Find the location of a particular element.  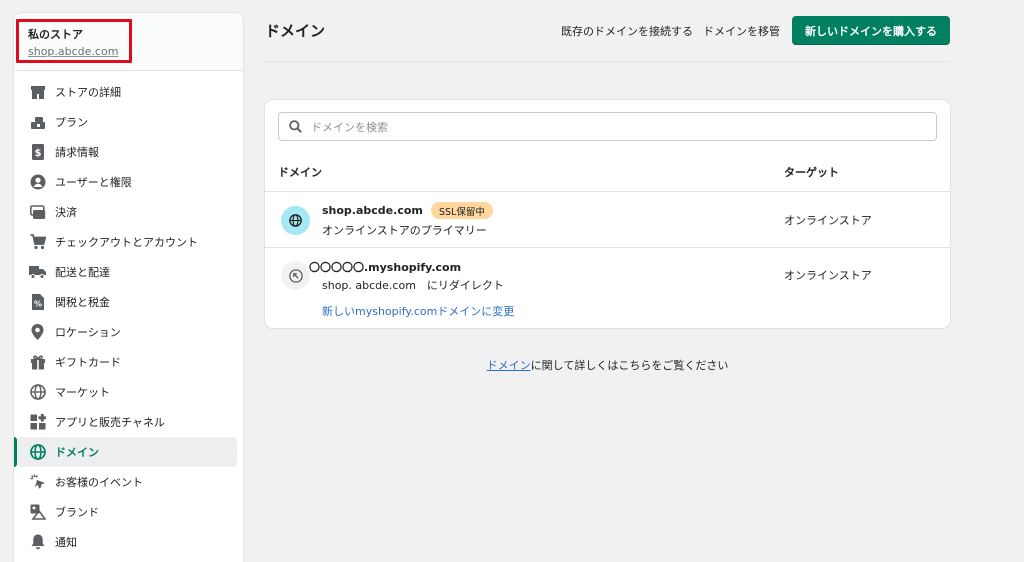

sidebar-item-label: 関税と税金 is located at coordinates (82, 302).